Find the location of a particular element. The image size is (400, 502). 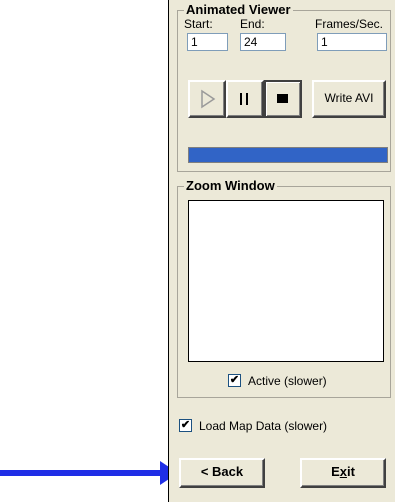

stop-icon is located at coordinates (282, 98).